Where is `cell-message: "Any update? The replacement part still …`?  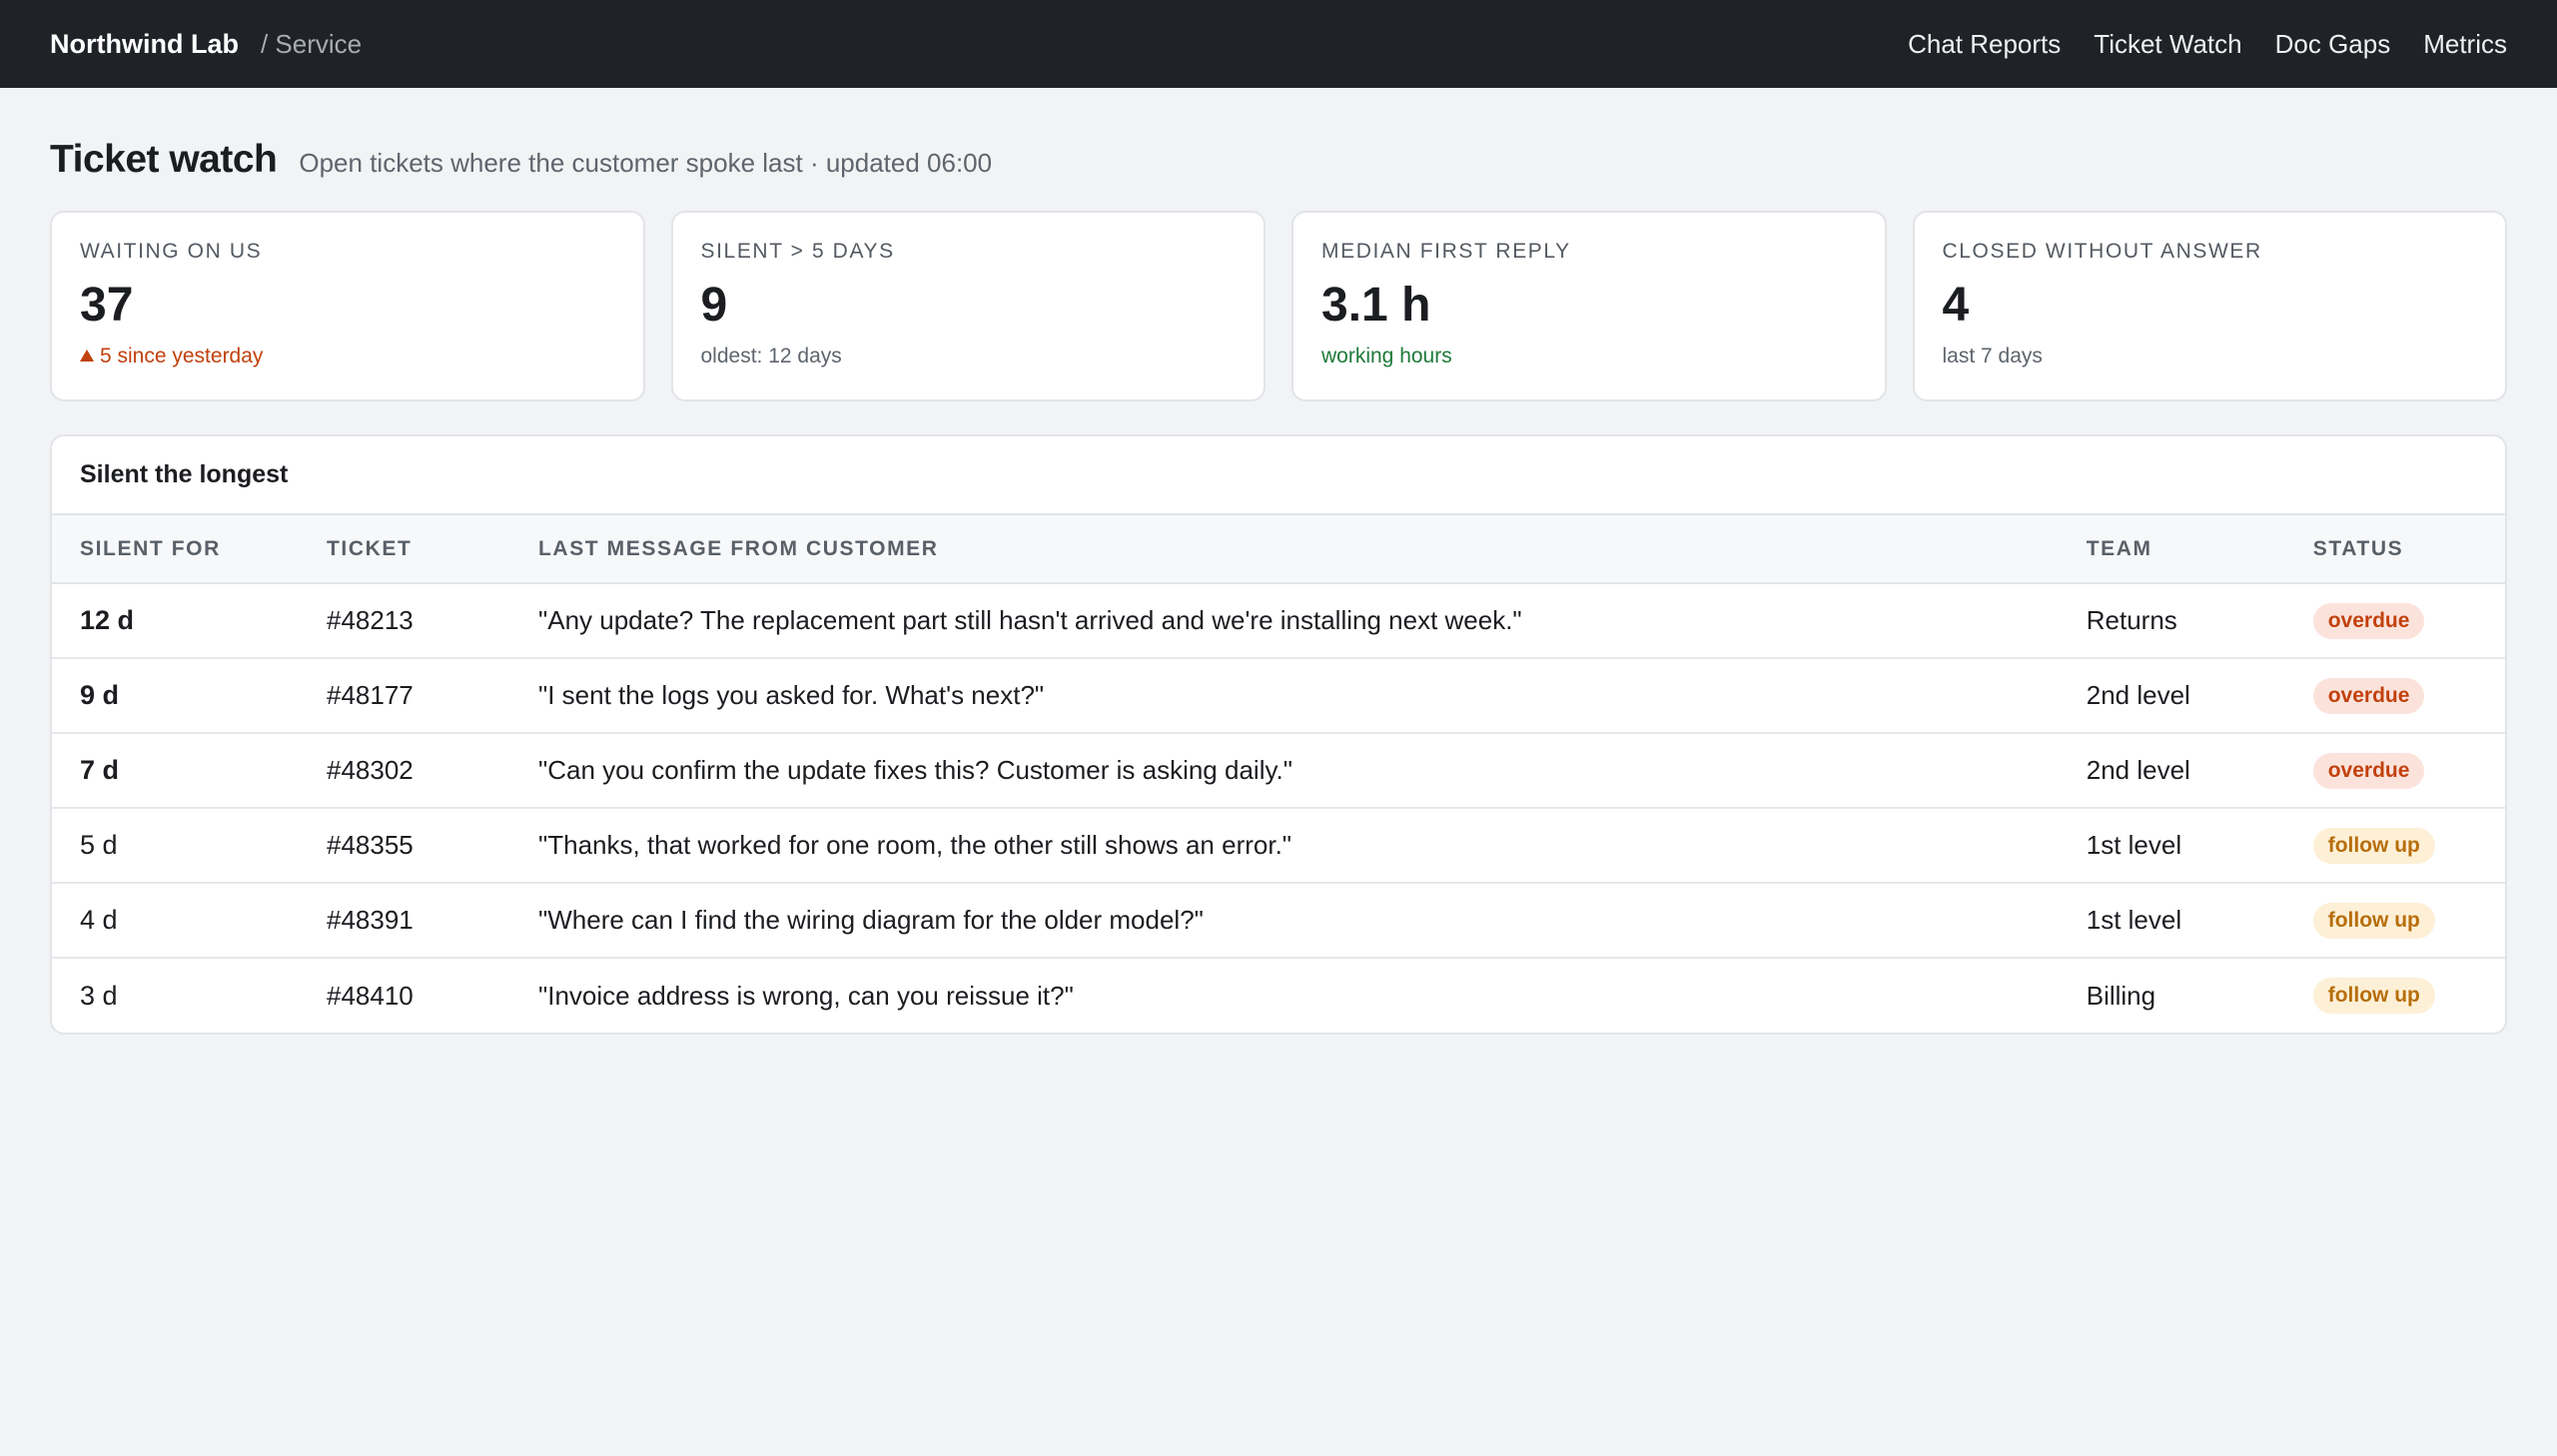 cell-message: "Any update? The replacement part still … is located at coordinates (1030, 620).